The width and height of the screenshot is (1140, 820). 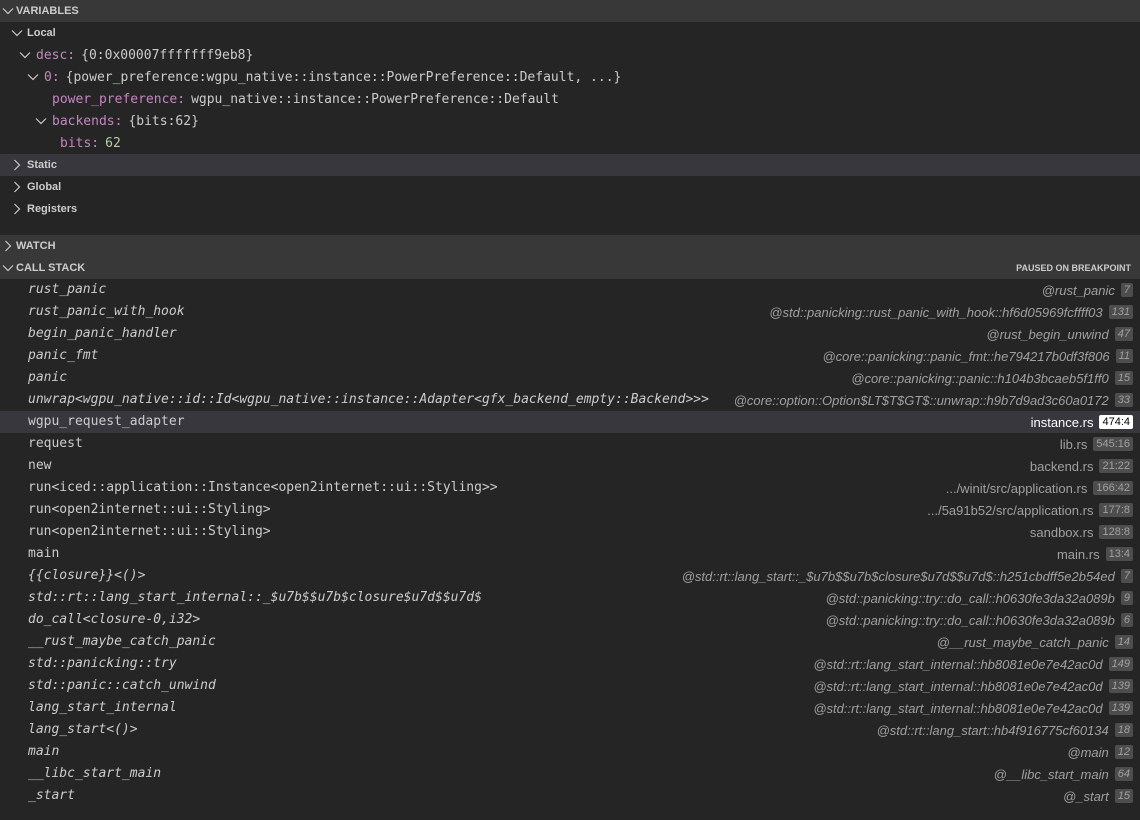 I want to click on stack-frame-line-badge: 14, so click(x=1123, y=642).